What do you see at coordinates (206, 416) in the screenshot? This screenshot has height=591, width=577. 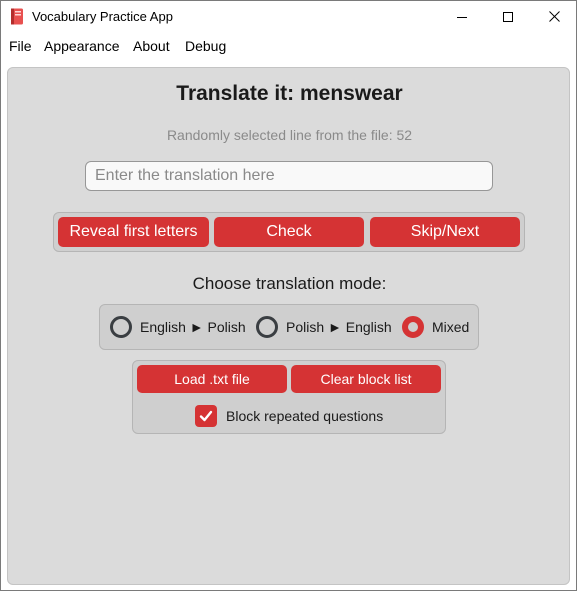 I see `checkmark-icon` at bounding box center [206, 416].